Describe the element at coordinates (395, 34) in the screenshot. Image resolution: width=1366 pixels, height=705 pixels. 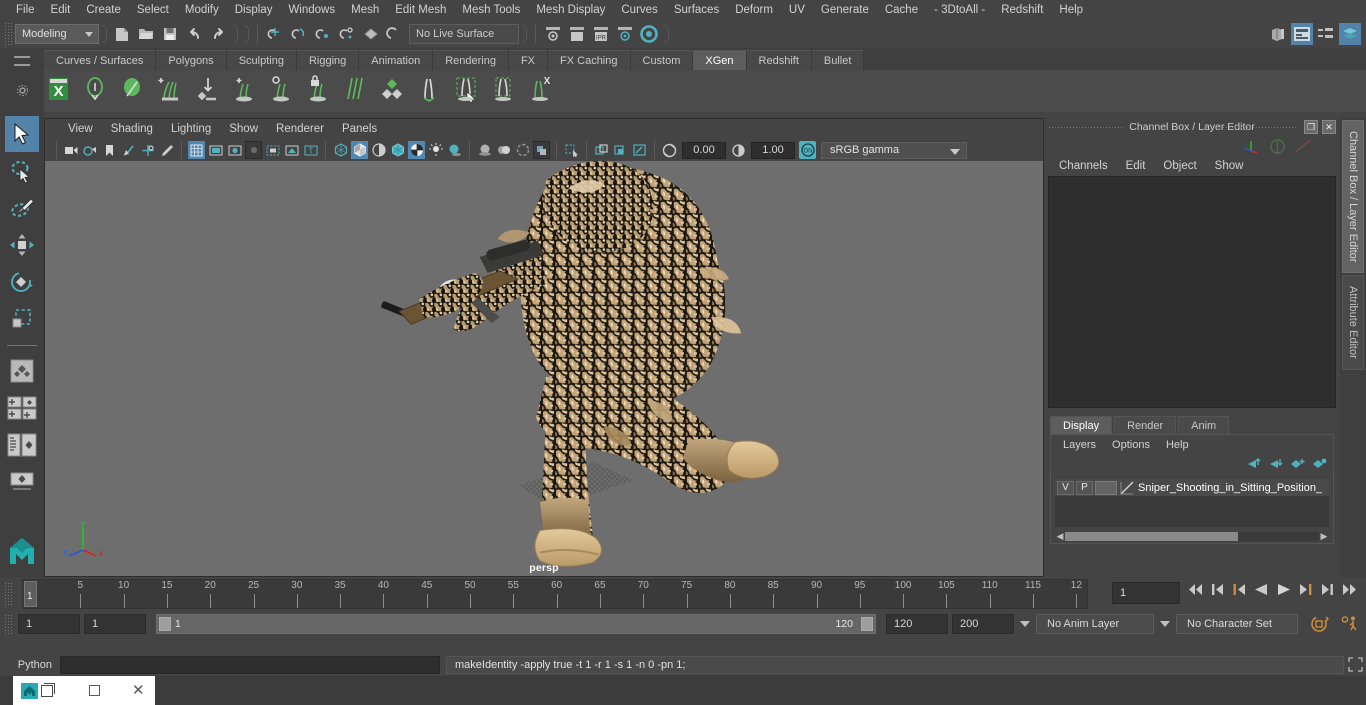
I see `make-live-icon` at that location.